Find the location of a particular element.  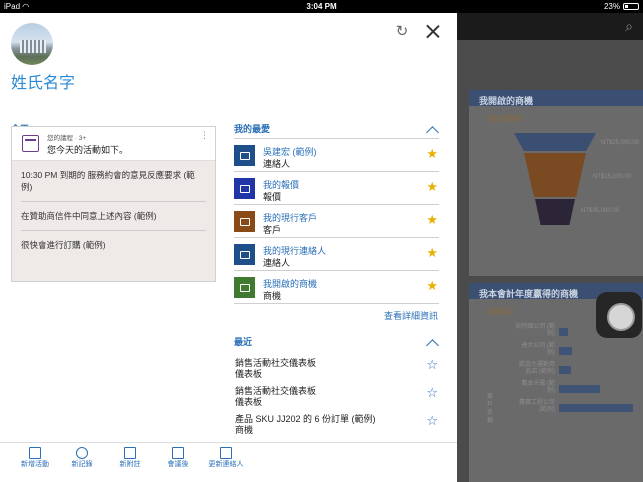

chevron-up-icon is located at coordinates (432, 132).